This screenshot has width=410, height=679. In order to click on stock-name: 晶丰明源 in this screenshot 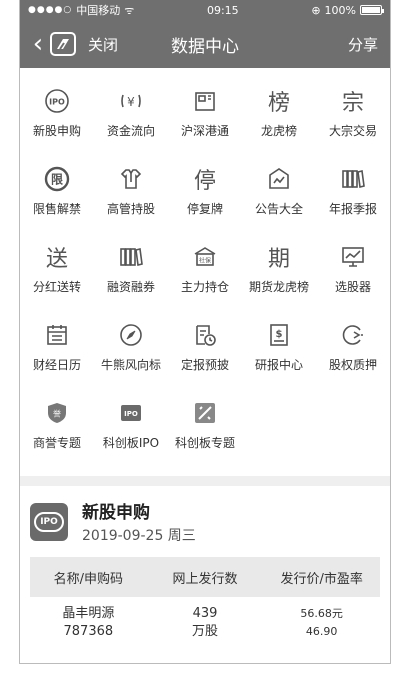, I will do `click(88, 613)`.